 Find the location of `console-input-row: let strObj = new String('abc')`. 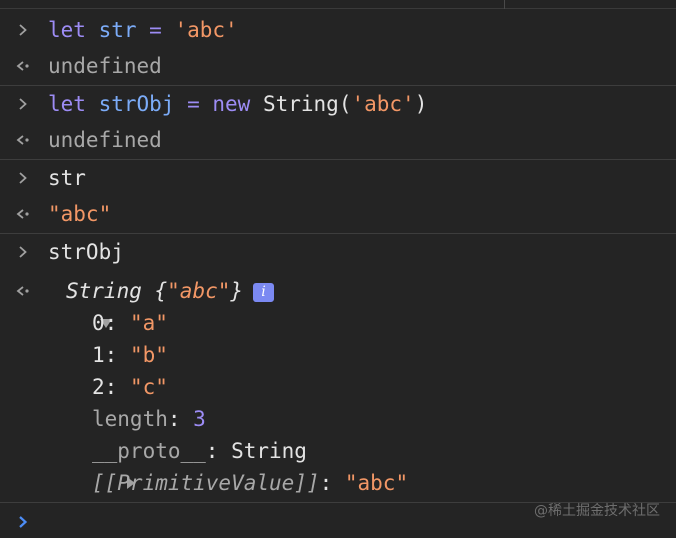

console-input-row: let strObj = new String('abc') is located at coordinates (338, 104).